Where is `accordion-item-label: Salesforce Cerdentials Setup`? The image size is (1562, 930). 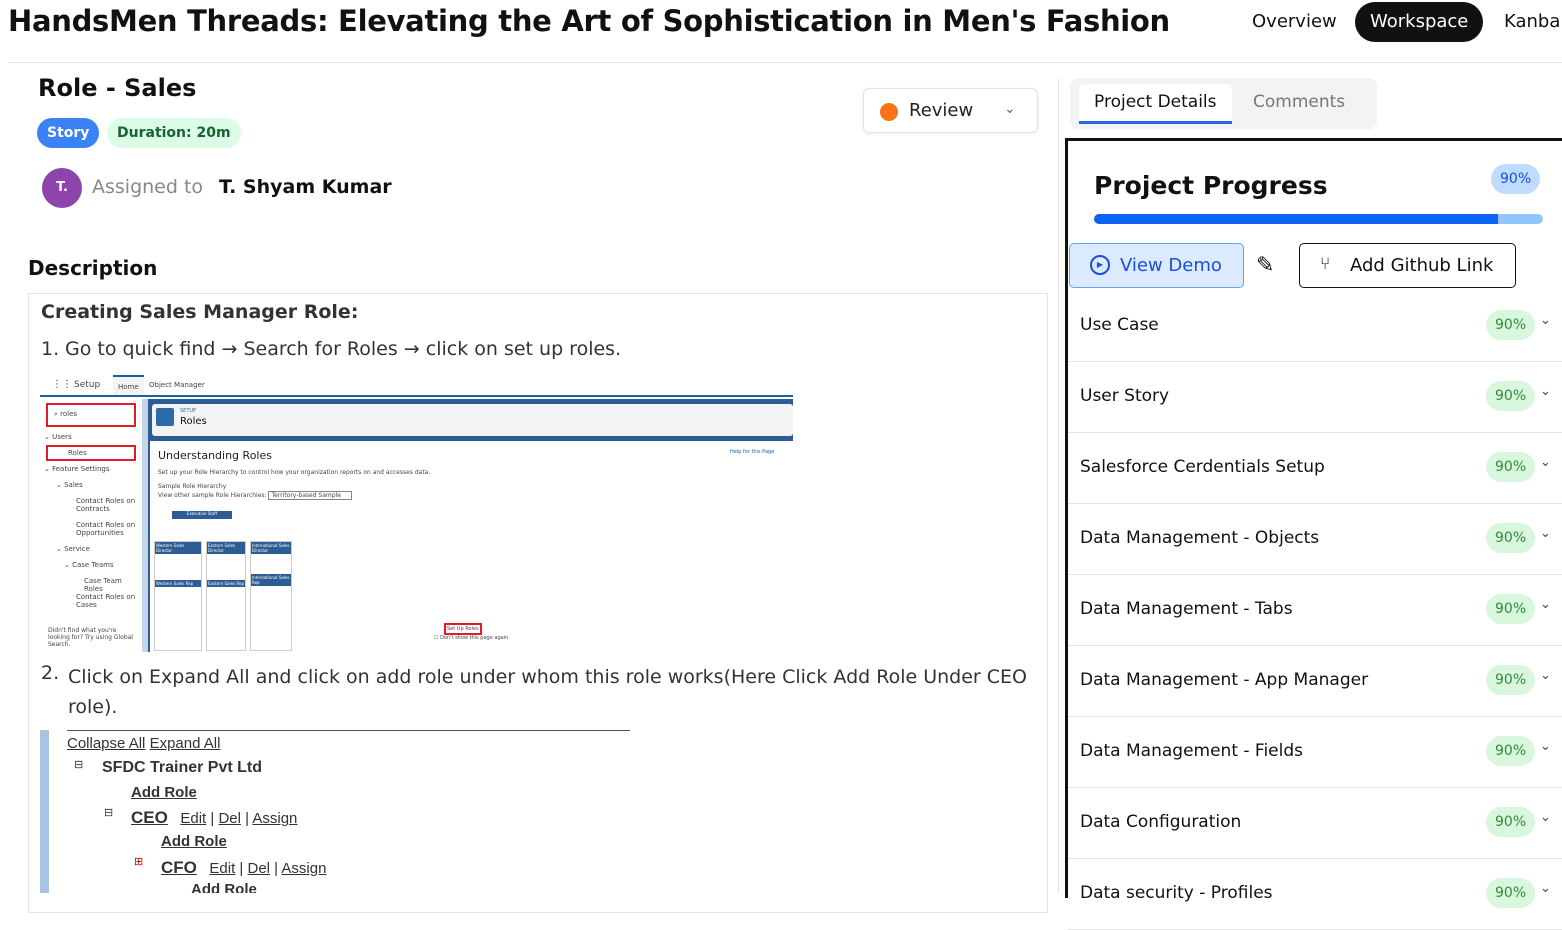
accordion-item-label: Salesforce Cerdentials Setup is located at coordinates (1202, 467).